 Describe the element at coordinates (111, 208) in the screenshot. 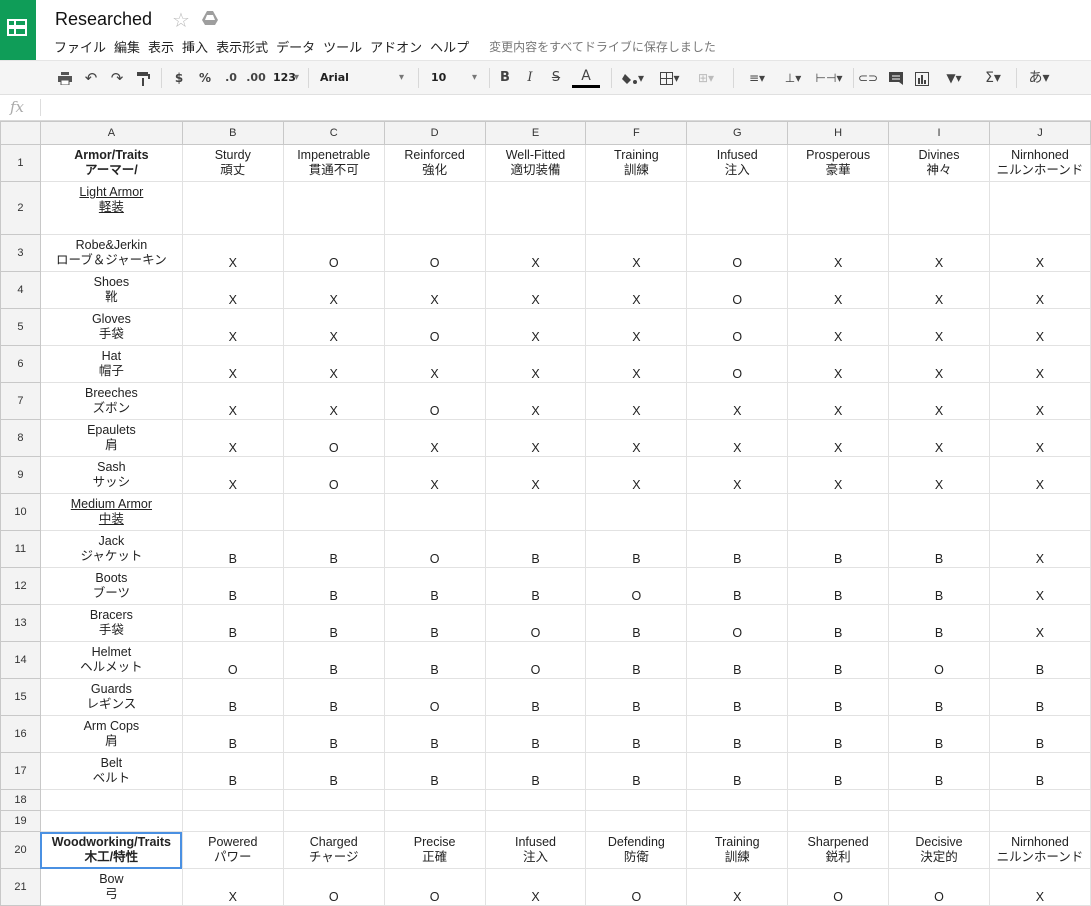

I see `section-label-cell: Light Armor 軽装` at that location.